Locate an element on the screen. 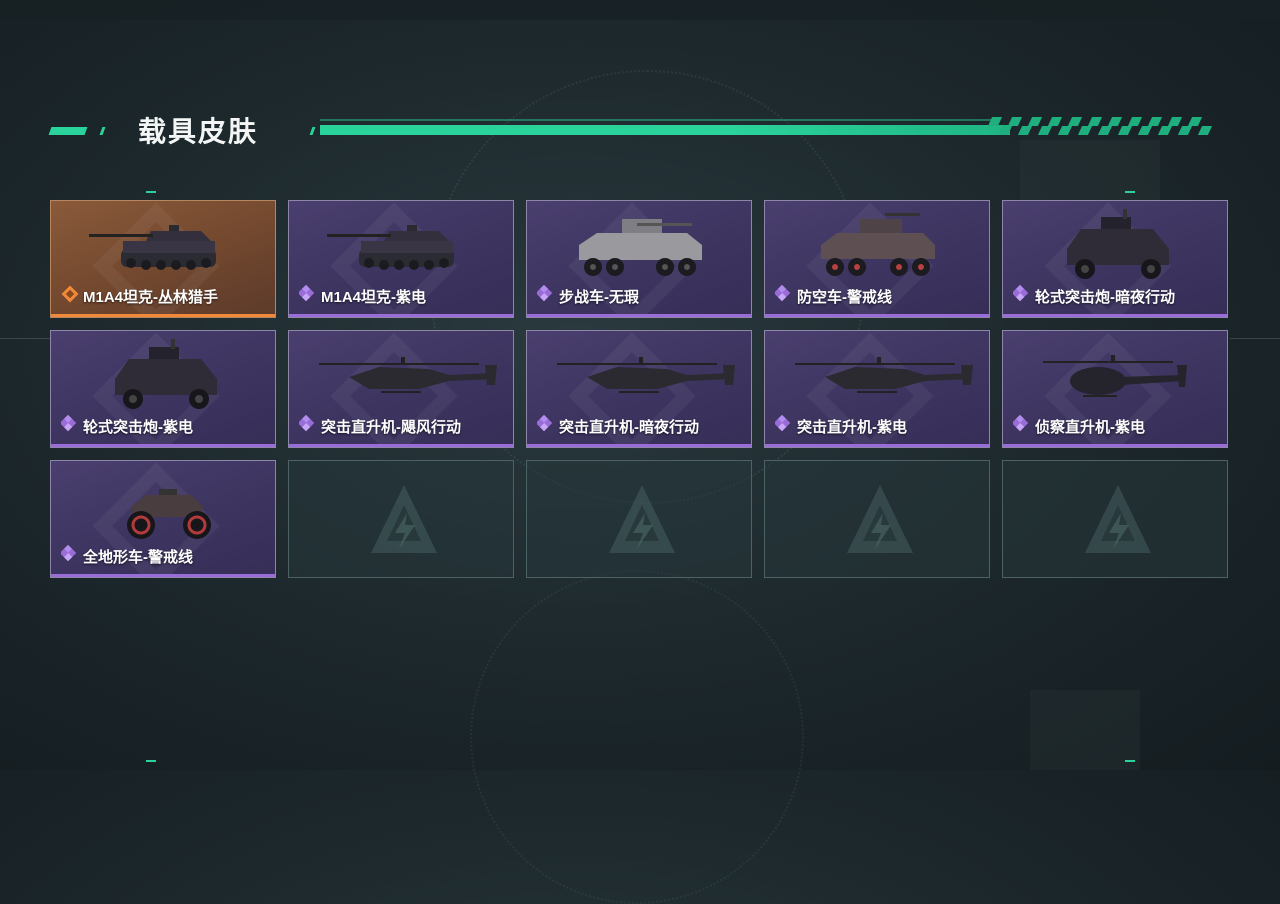 The height and width of the screenshot is (904, 1280). skin-label: 侦察直升机-紫电 is located at coordinates (1078, 426).